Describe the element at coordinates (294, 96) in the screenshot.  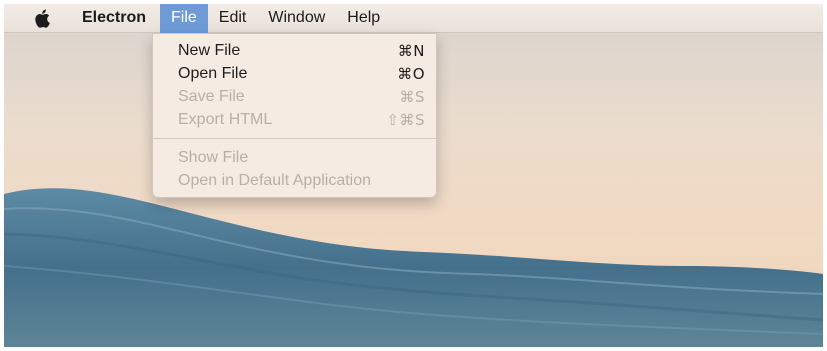
I see `menu-item-save-file: Save File ⌘S` at that location.